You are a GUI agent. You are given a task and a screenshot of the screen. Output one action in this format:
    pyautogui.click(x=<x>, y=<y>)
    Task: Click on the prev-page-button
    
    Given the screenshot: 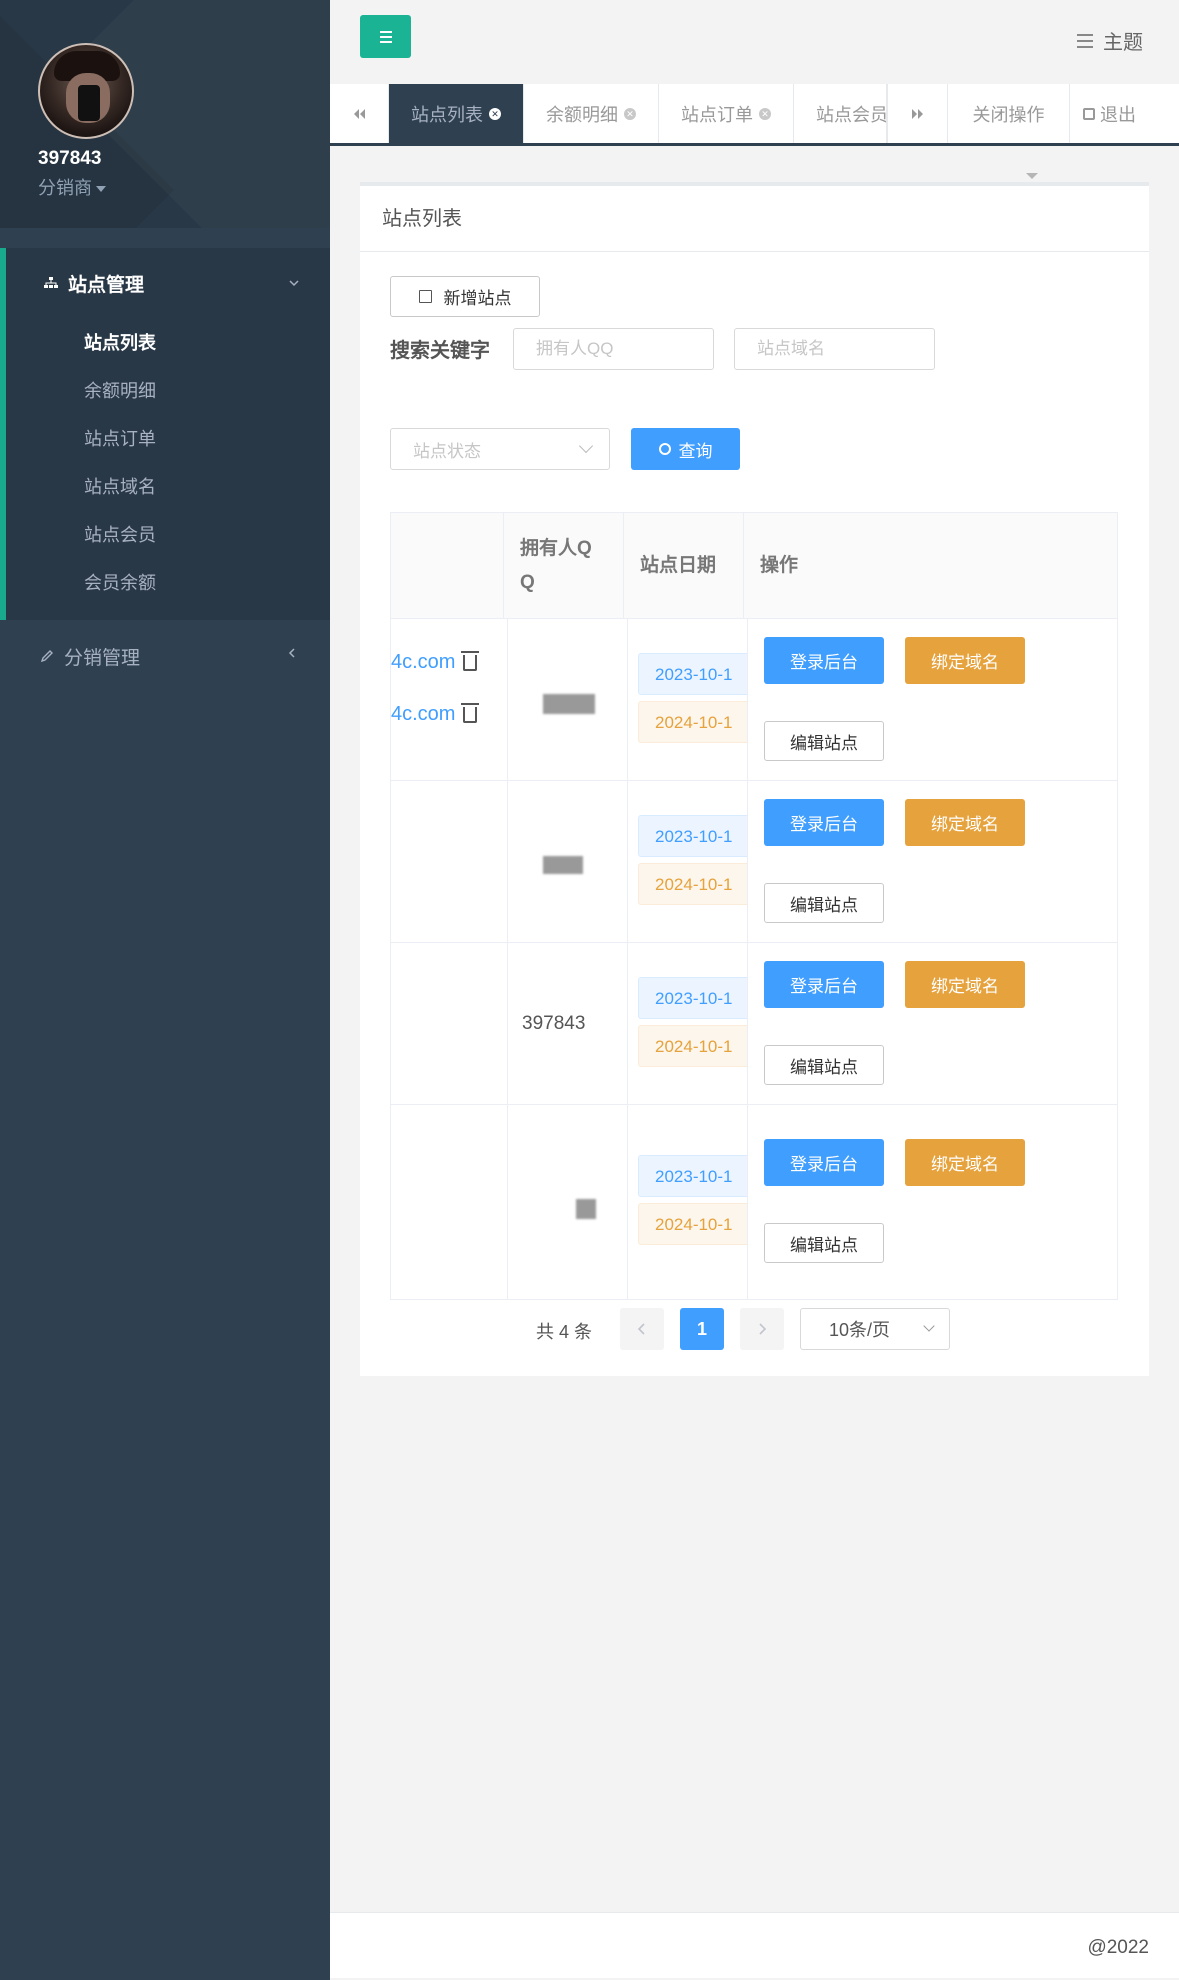 What is the action you would take?
    pyautogui.click(x=642, y=1329)
    